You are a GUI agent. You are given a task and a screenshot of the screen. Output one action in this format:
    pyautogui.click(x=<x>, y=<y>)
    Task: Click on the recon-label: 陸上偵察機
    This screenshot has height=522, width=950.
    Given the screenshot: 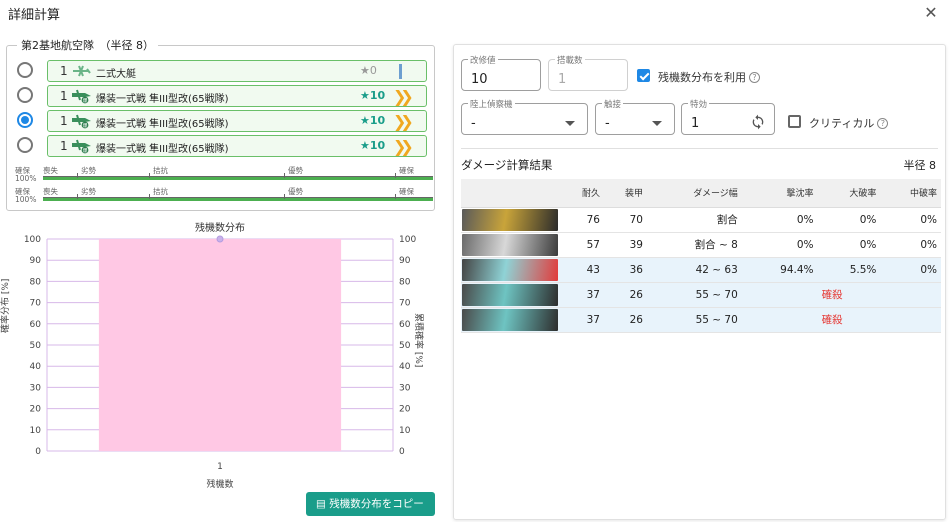 What is the action you would take?
    pyautogui.click(x=491, y=104)
    